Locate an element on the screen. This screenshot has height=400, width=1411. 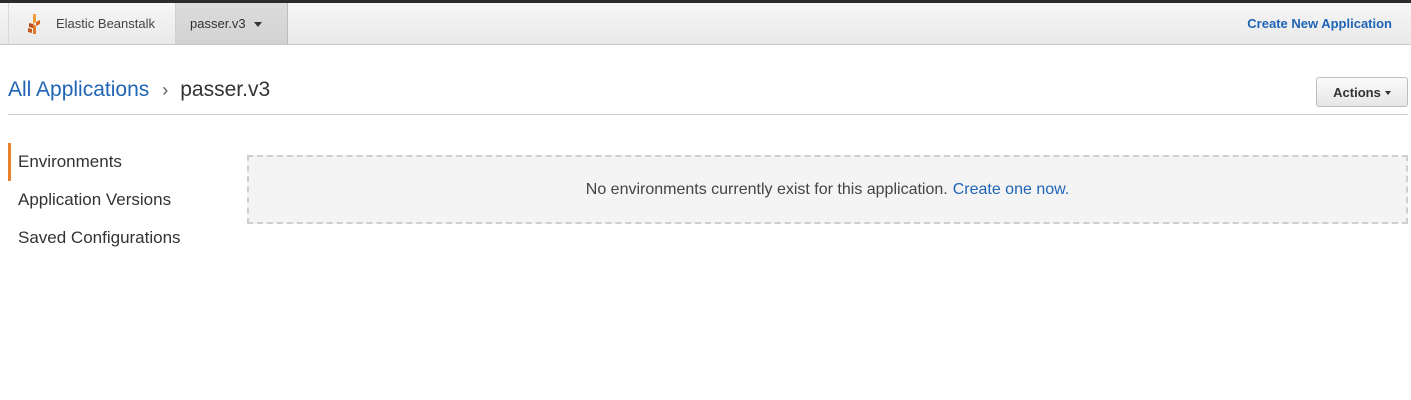
sidebar-item-application-versions: Application Versions is located at coordinates (118, 200).